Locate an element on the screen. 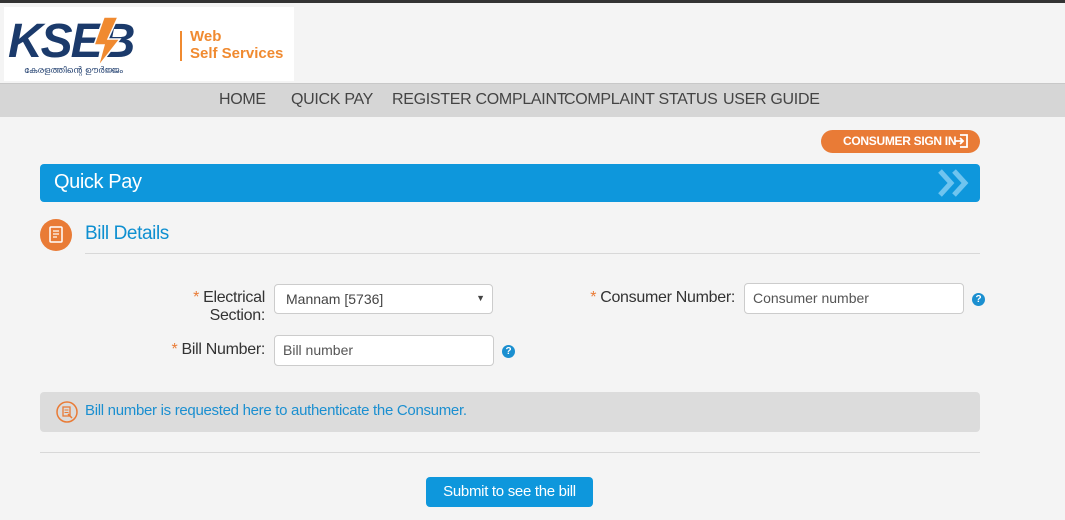  double-chevron-right-icon is located at coordinates (953, 183).